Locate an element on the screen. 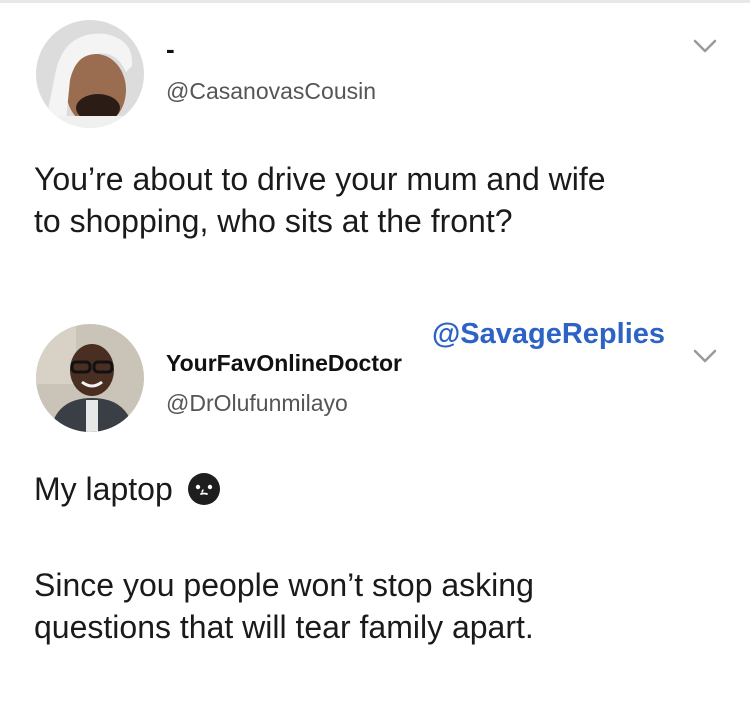 This screenshot has height=705, width=750. display-name: - is located at coordinates (170, 49).